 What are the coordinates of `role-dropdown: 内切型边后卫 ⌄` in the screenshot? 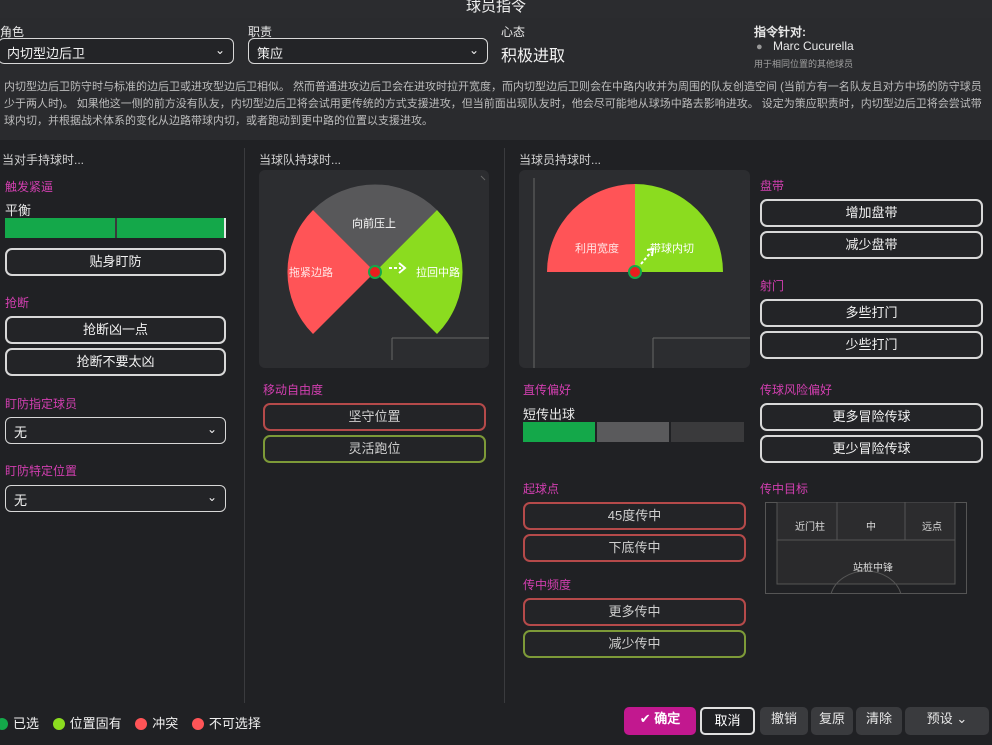 It's located at (117, 51).